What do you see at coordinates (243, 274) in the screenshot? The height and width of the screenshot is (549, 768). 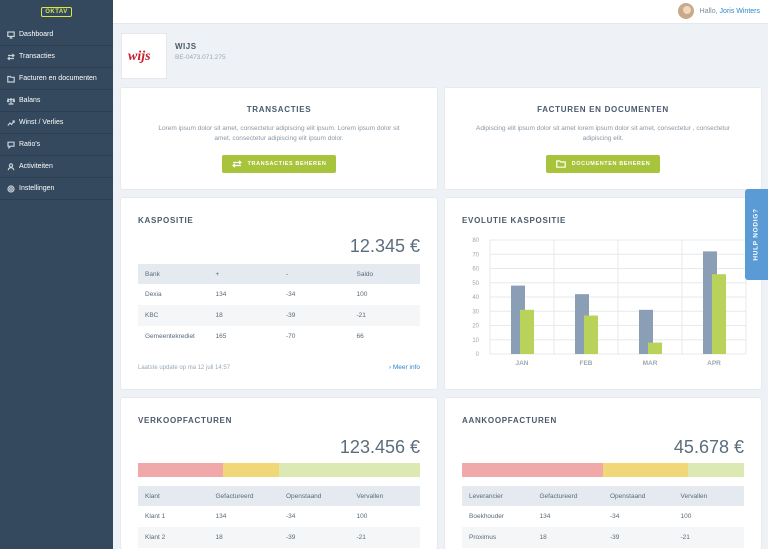 I see `column-header: +` at bounding box center [243, 274].